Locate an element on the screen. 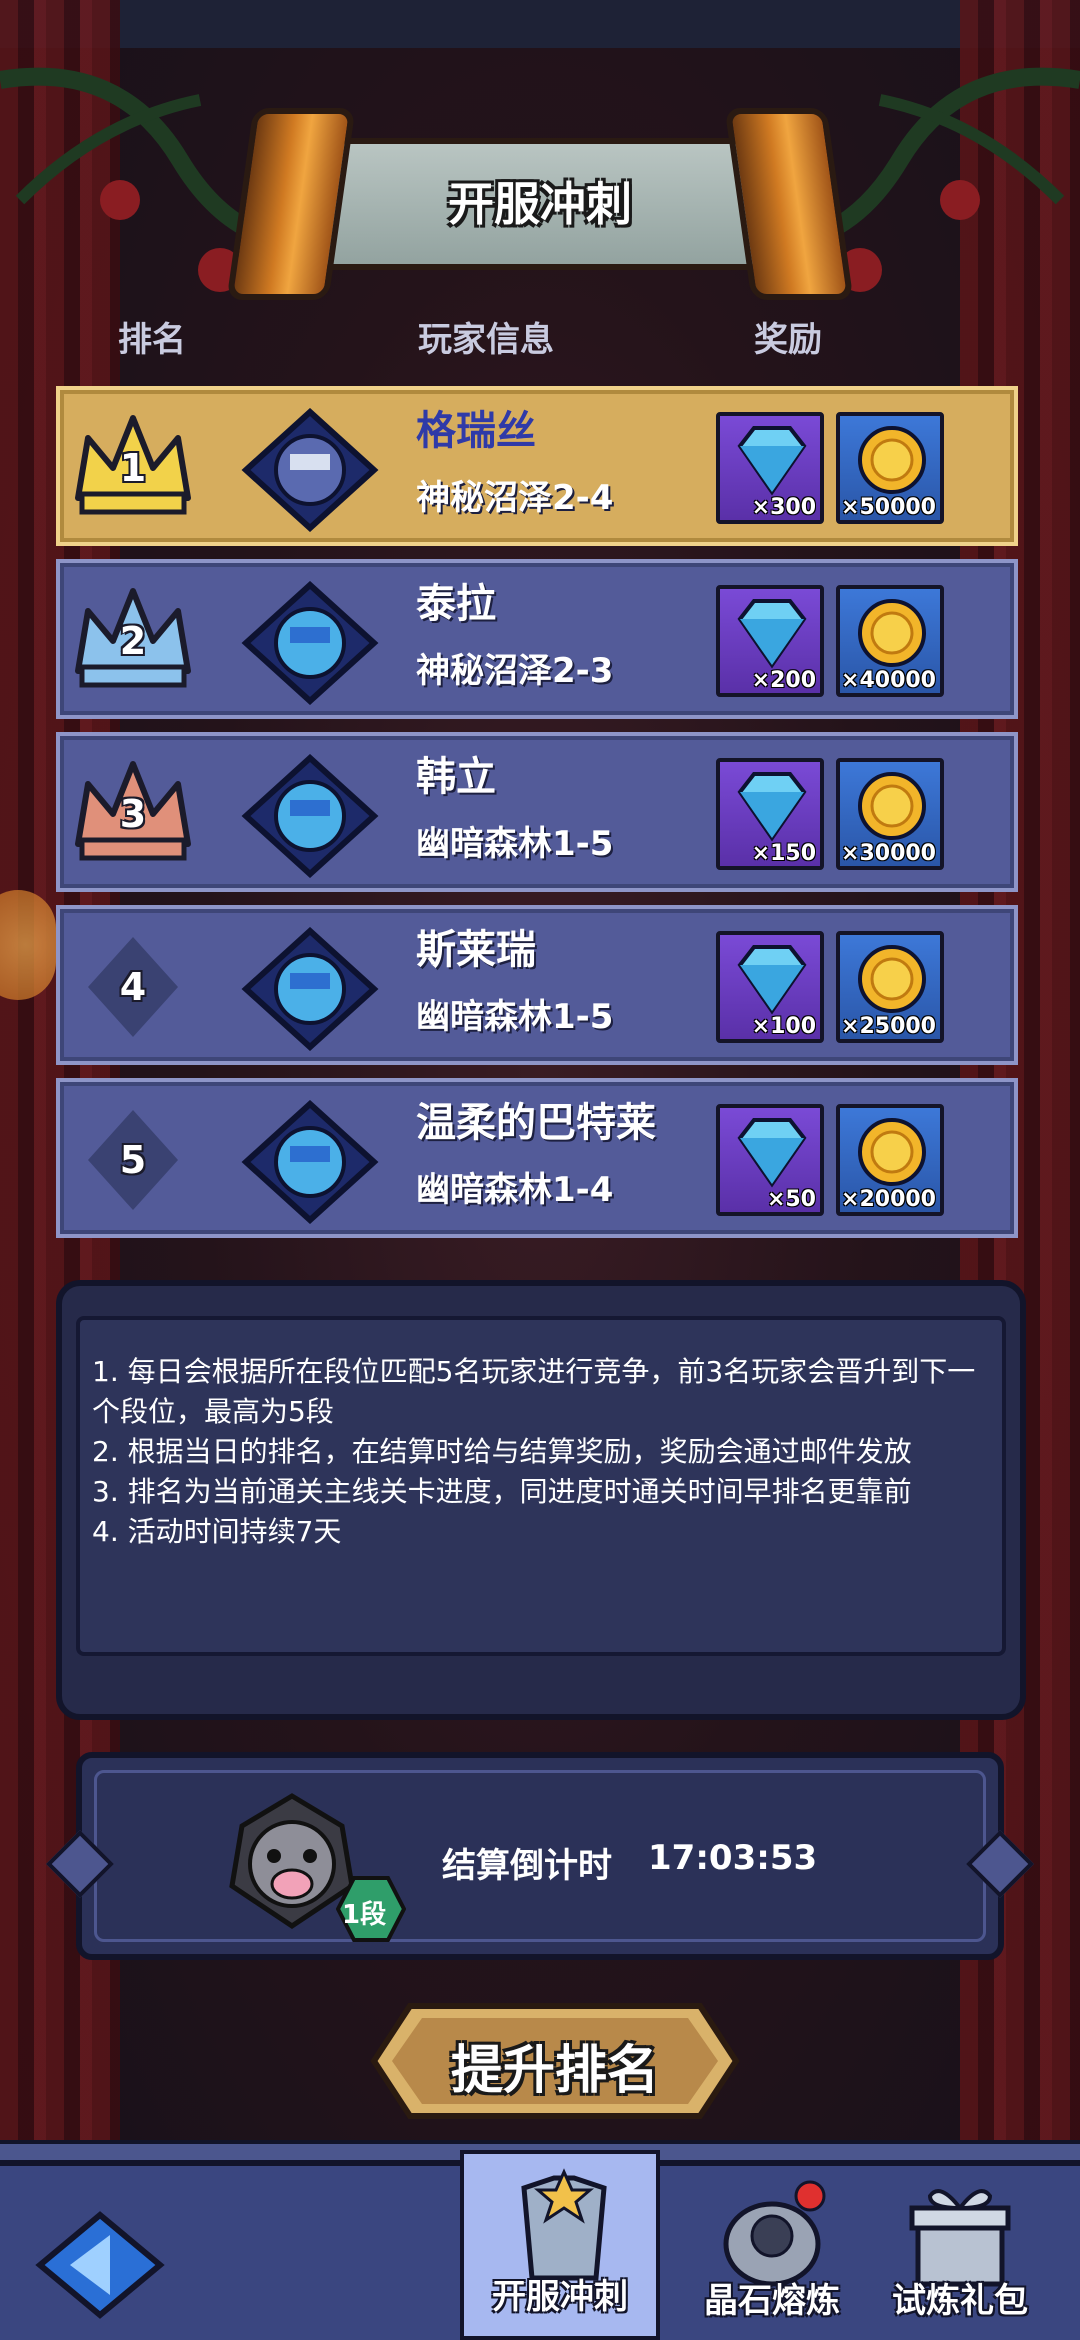  page-title: 开服冲刺 is located at coordinates (540, 204).